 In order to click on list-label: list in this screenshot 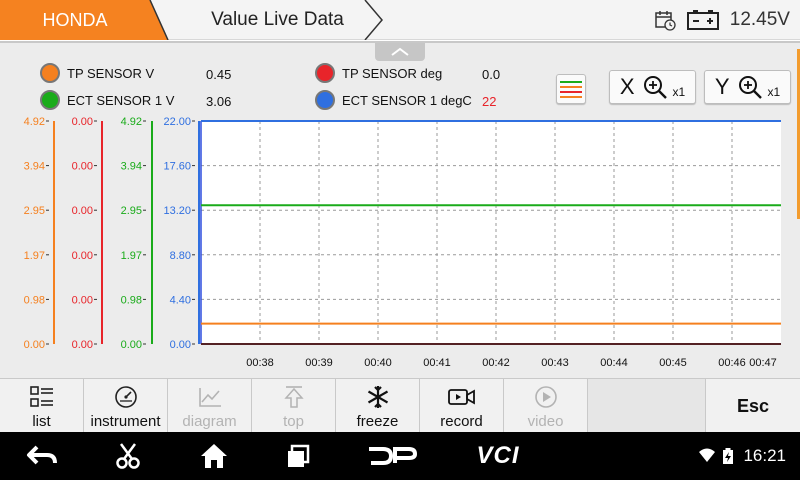, I will do `click(41, 421)`.